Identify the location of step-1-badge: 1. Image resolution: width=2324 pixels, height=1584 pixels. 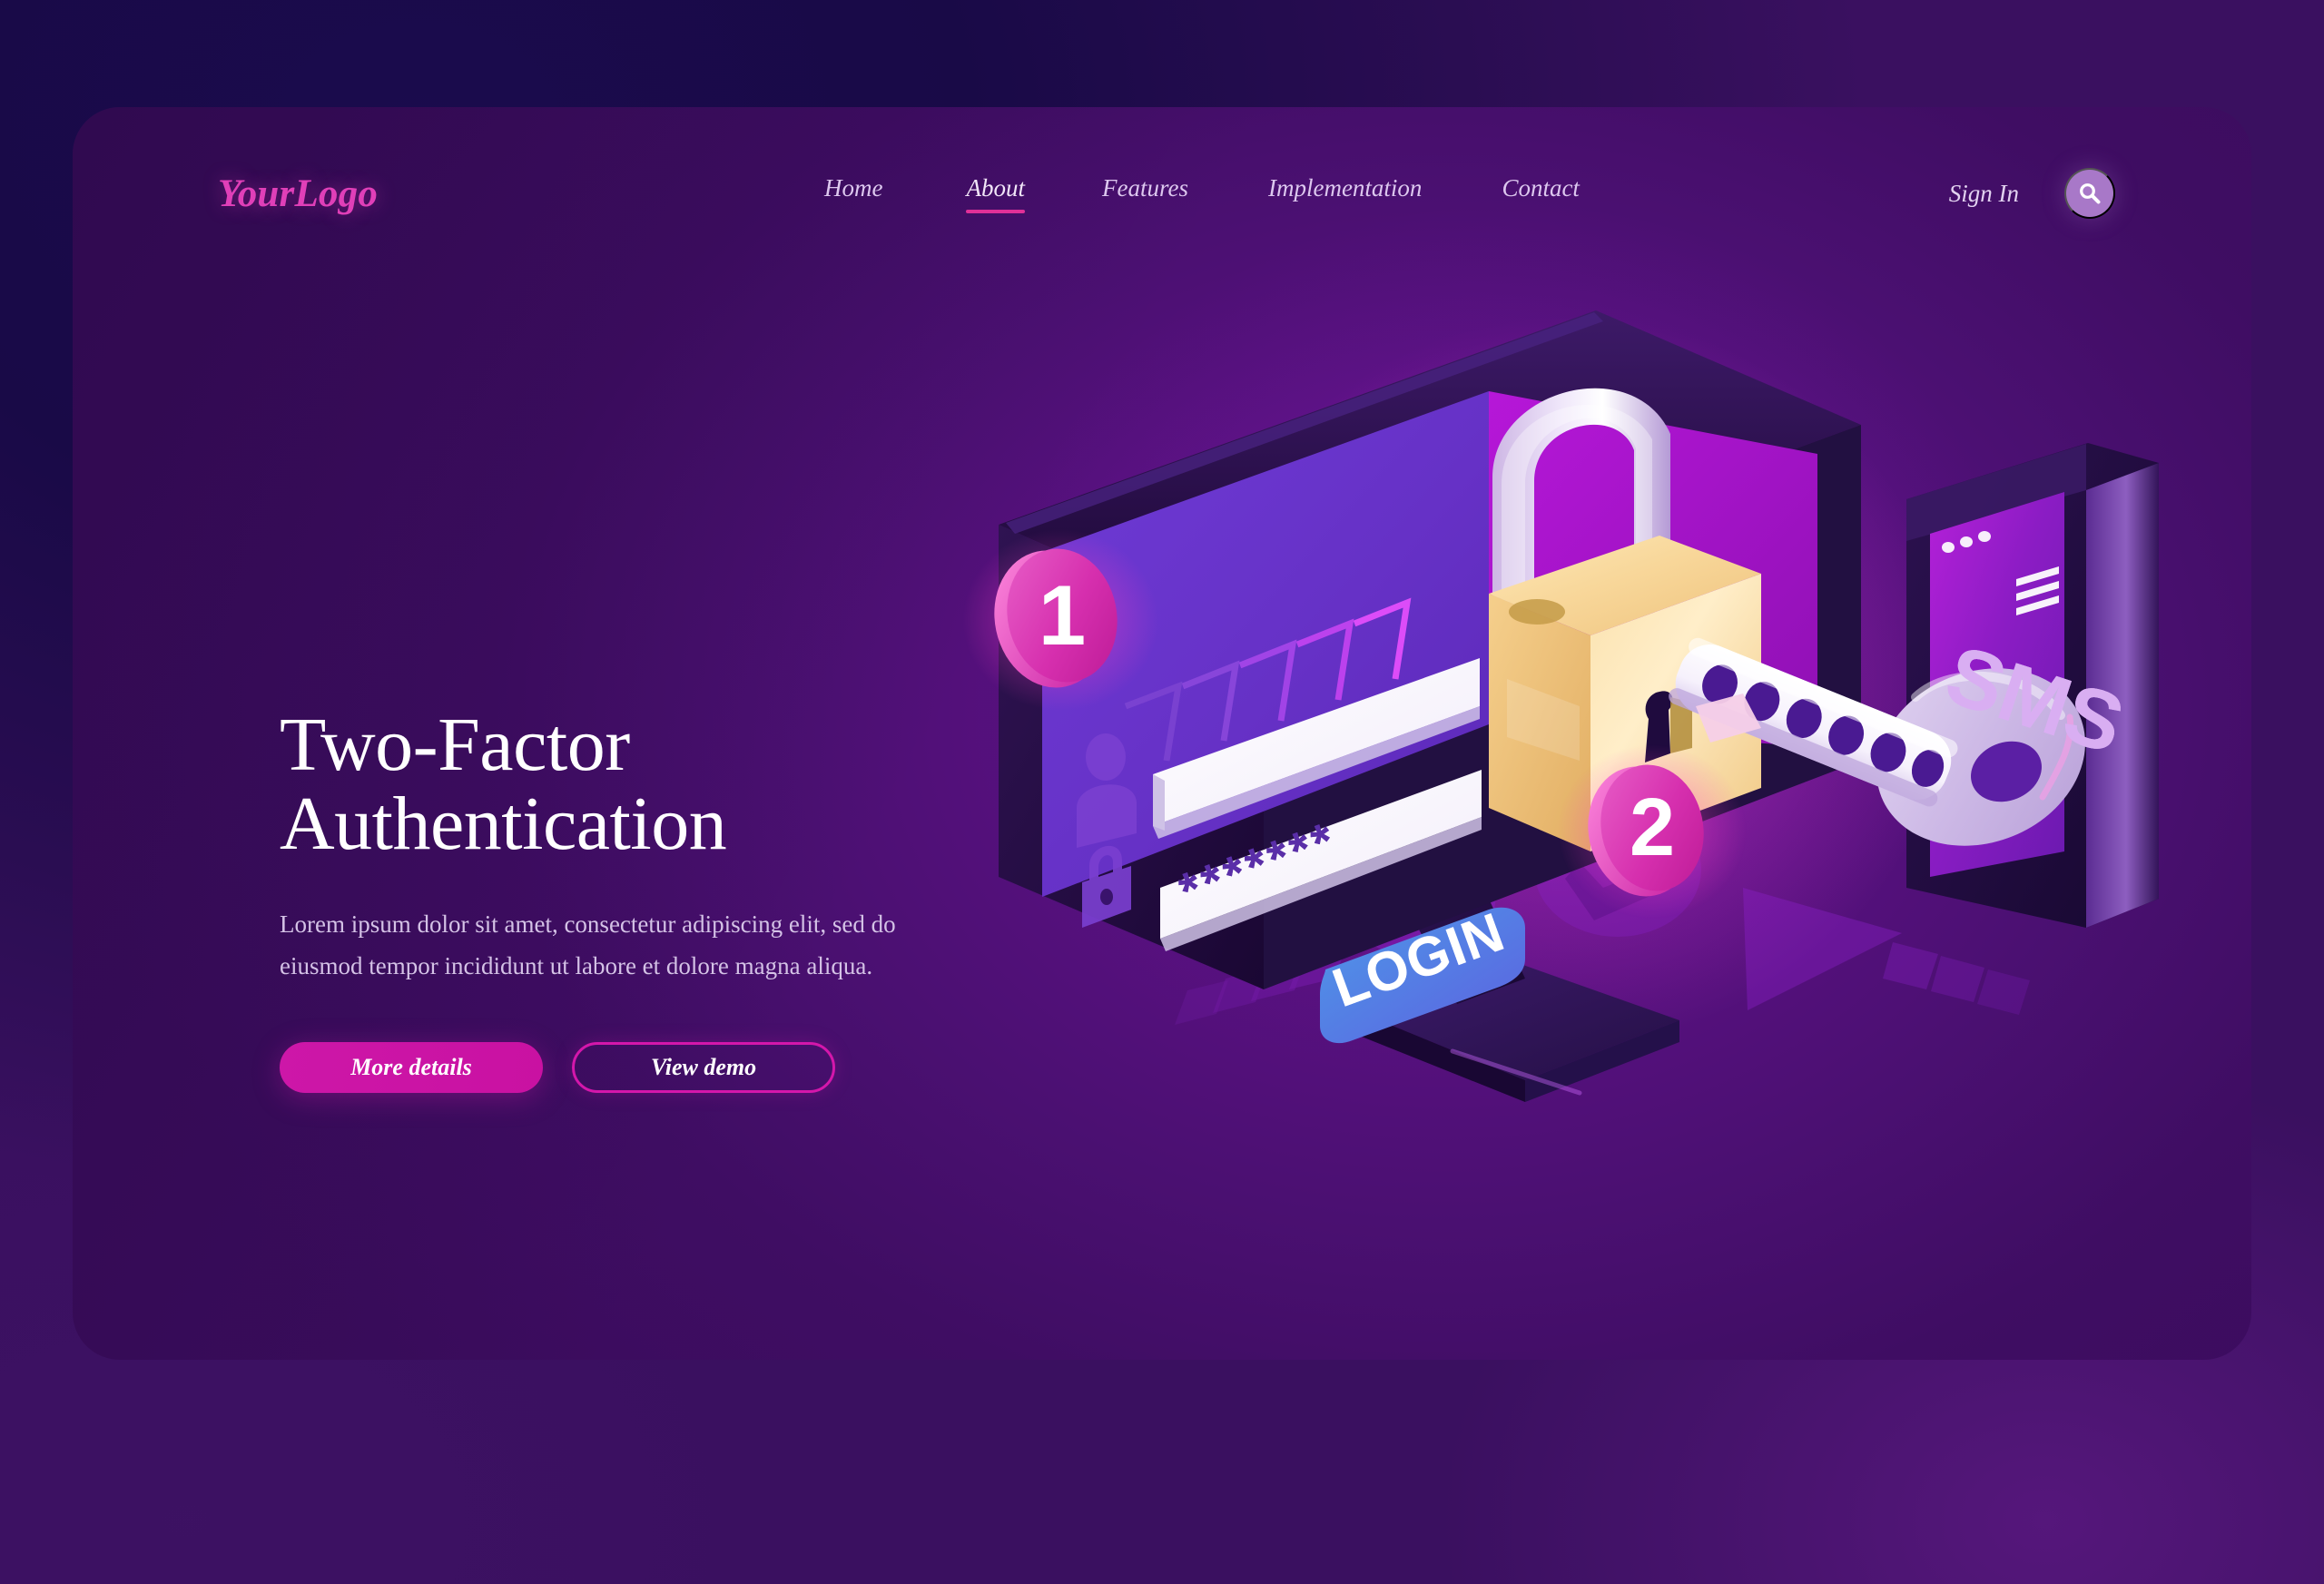
(1060, 620).